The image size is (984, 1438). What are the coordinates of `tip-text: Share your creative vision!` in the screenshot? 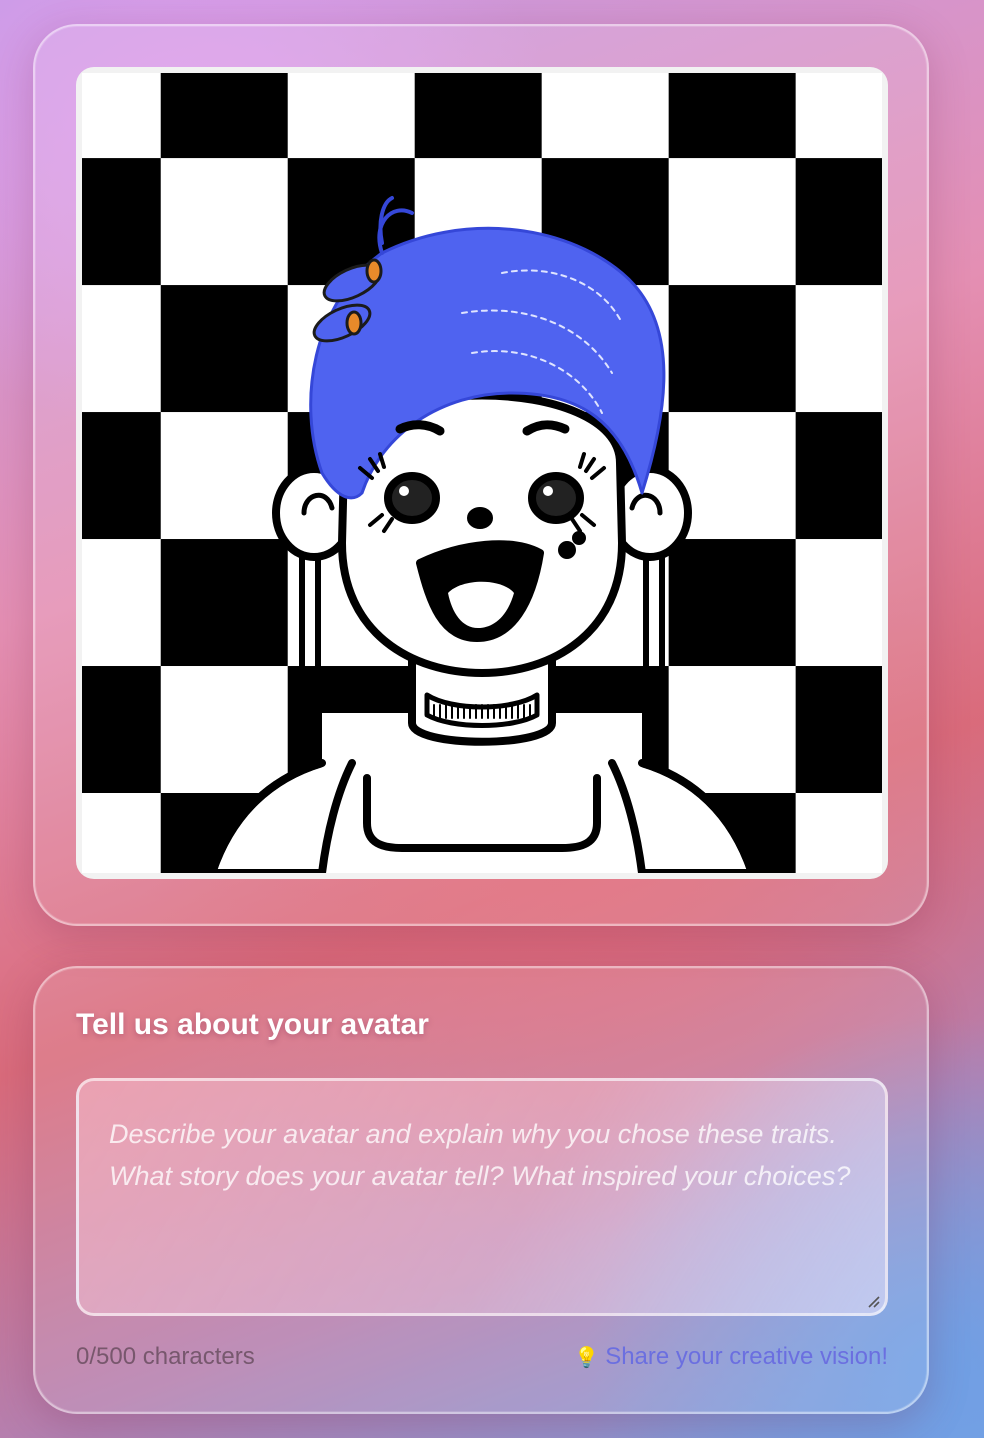 It's located at (746, 1356).